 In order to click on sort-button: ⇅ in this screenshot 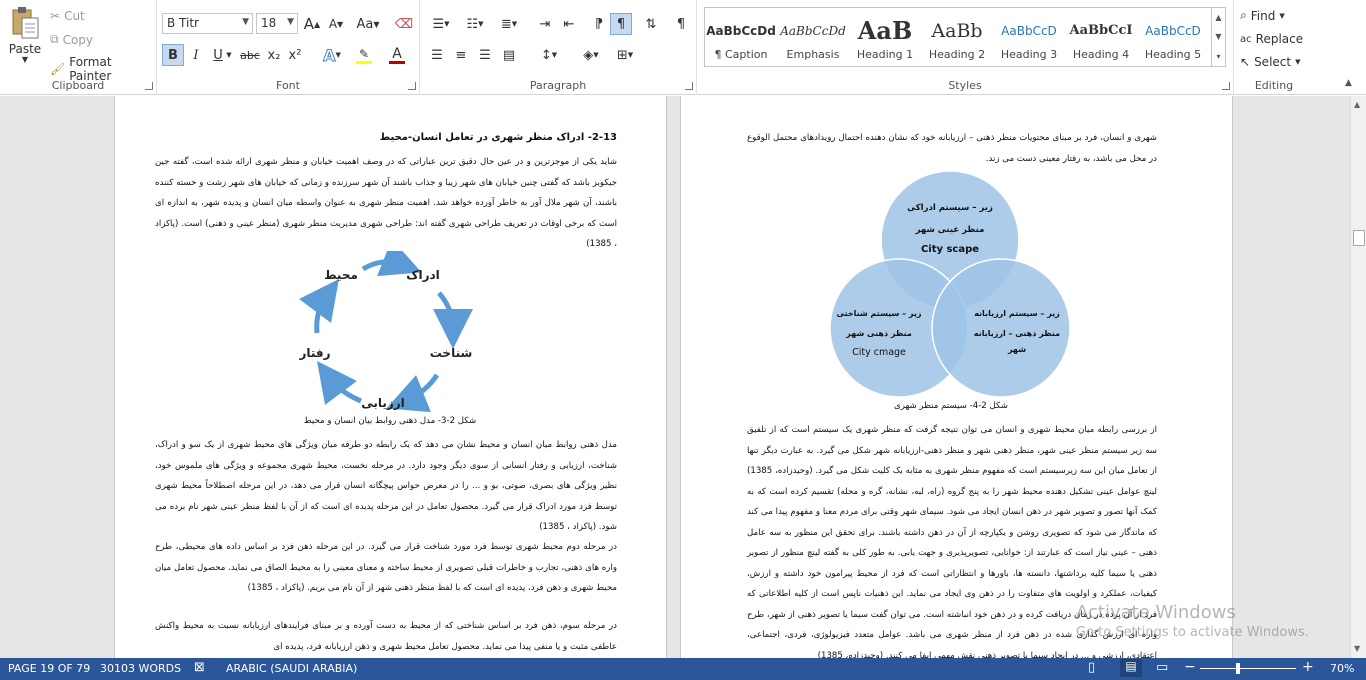, I will do `click(651, 24)`.